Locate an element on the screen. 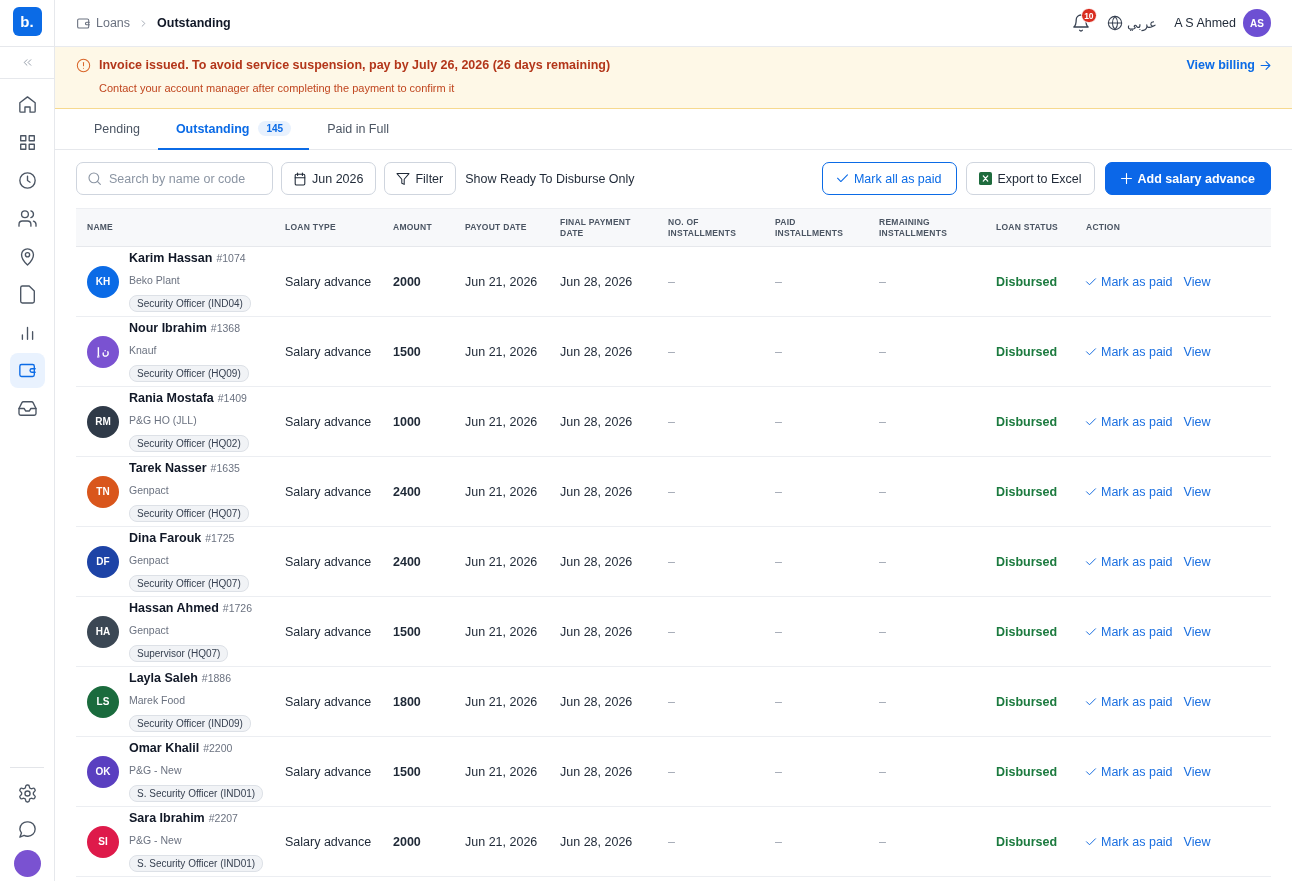 The height and width of the screenshot is (881, 1292). paid-installments-cell: – is located at coordinates (778, 351).